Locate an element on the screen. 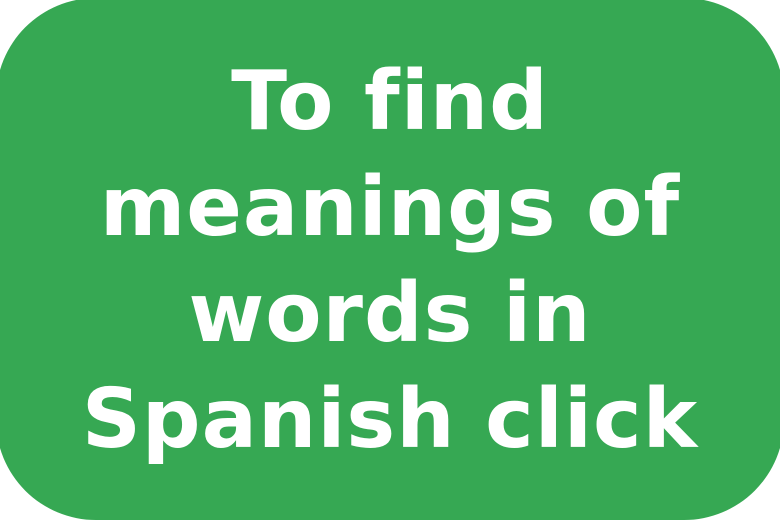  button-text-line-4: Spanish click is located at coordinates (390, 419).